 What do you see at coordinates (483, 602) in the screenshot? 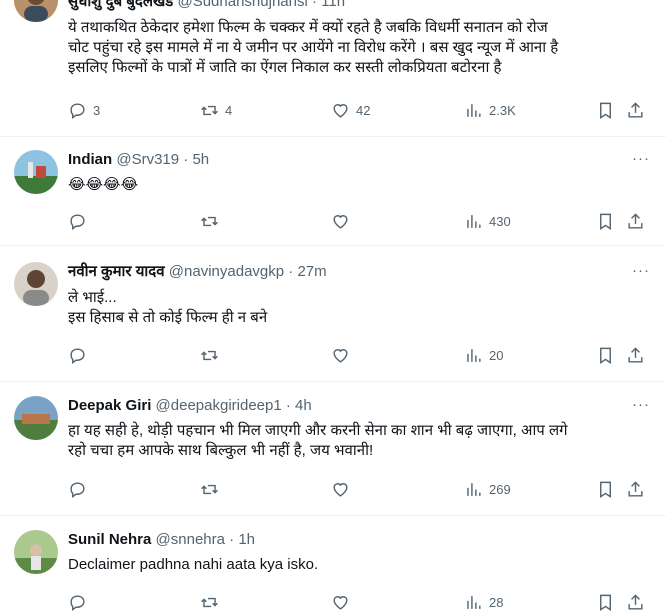
I see `views-button: 28` at bounding box center [483, 602].